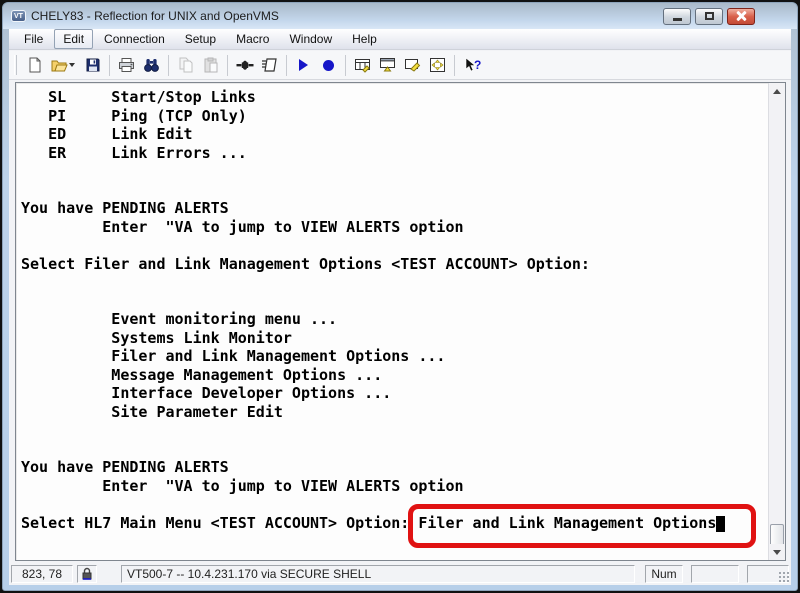  I want to click on open-file-button, so click(63, 65).